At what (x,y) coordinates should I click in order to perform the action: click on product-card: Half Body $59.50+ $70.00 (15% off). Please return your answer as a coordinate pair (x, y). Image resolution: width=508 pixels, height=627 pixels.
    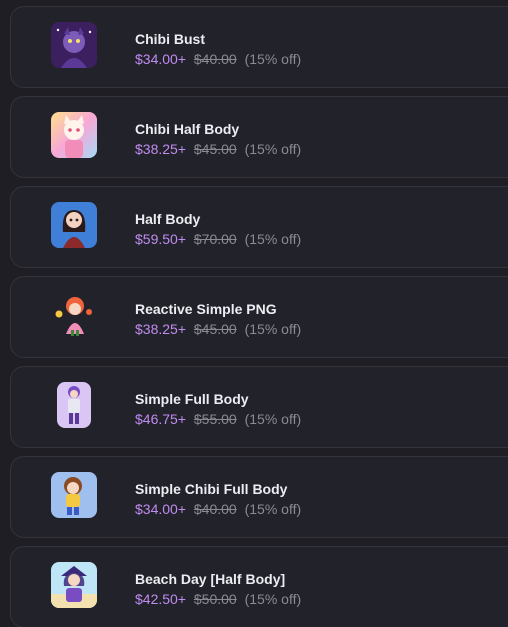
    Looking at the image, I should click on (259, 227).